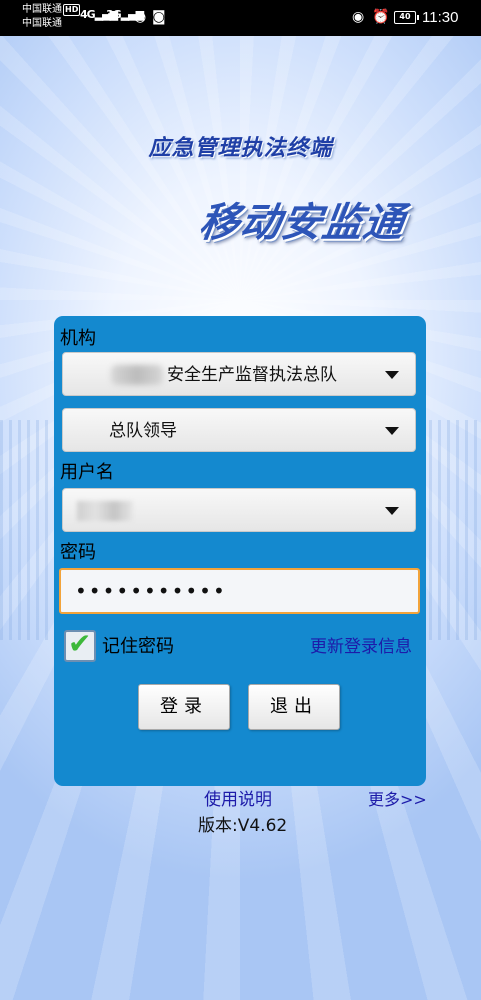 The height and width of the screenshot is (1000, 481). I want to click on redacted-org-prefix, so click(137, 375).